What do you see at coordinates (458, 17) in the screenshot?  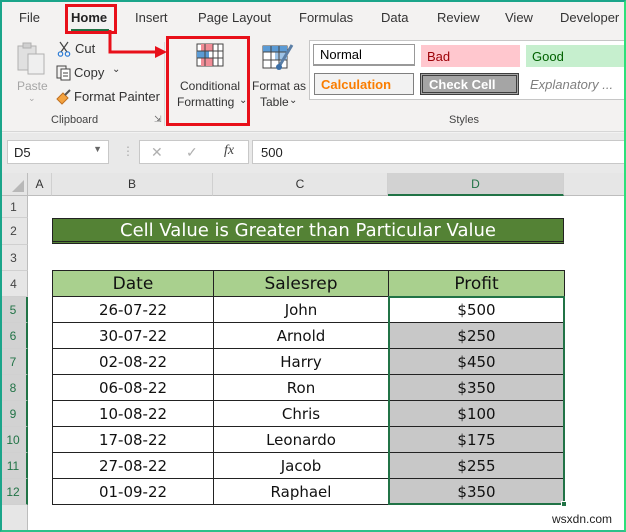 I see `tab-review: Review` at bounding box center [458, 17].